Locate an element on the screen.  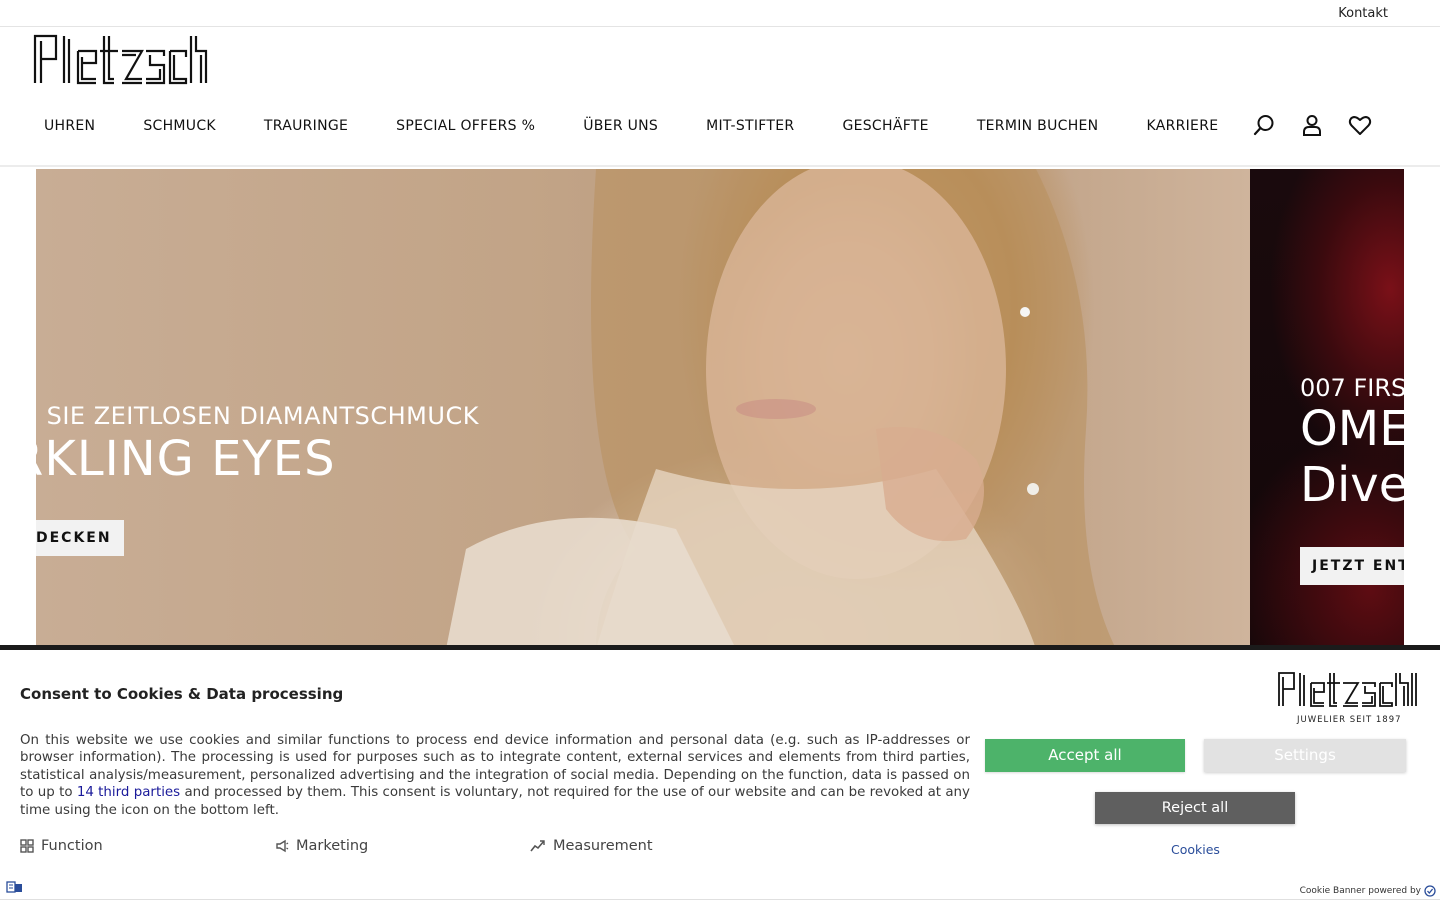
nav-item-termin-buchen: TERMIN BUCHEN is located at coordinates (1038, 126).